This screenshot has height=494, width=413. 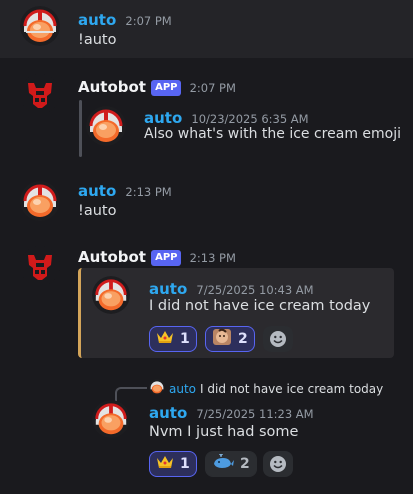 What do you see at coordinates (222, 339) in the screenshot?
I see `face-emoji-icon` at bounding box center [222, 339].